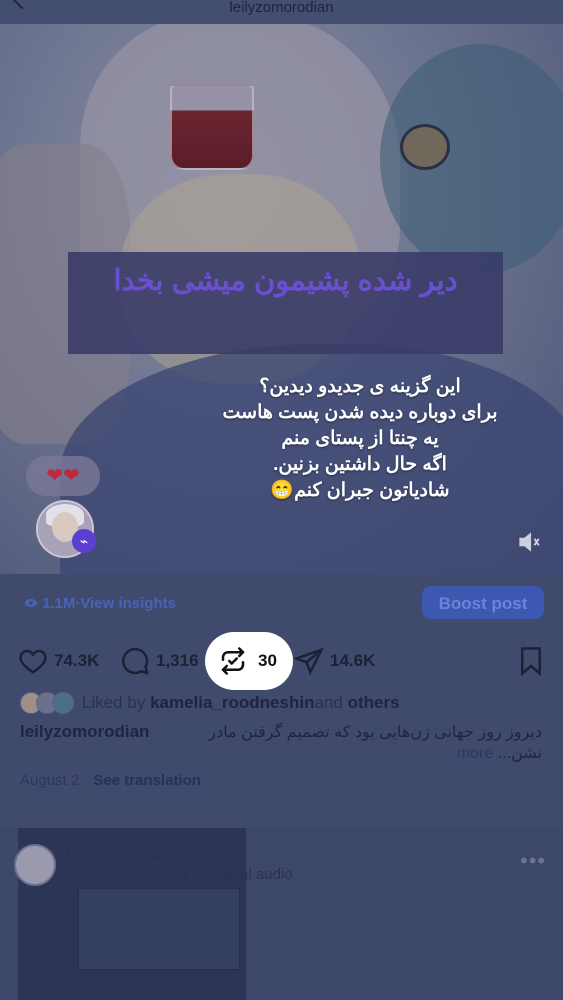 The height and width of the screenshot is (1000, 563). I want to click on boost-post-button: Boost post, so click(483, 602).